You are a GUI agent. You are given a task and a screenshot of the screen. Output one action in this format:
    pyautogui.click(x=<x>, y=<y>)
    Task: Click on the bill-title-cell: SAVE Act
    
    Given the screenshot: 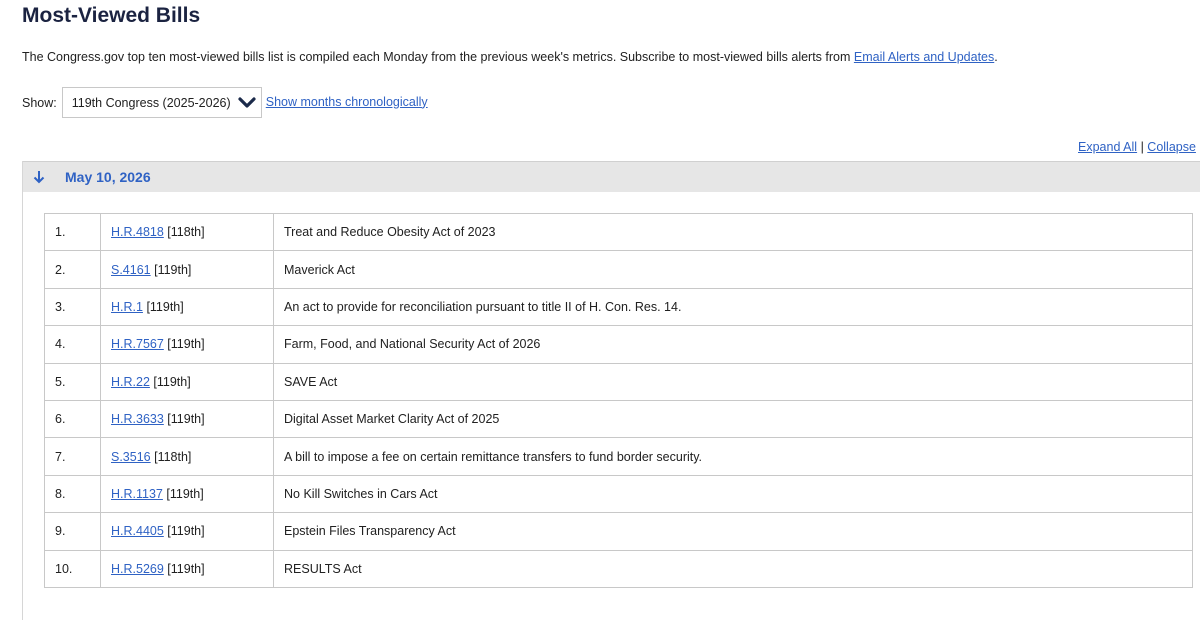 What is the action you would take?
    pyautogui.click(x=733, y=381)
    